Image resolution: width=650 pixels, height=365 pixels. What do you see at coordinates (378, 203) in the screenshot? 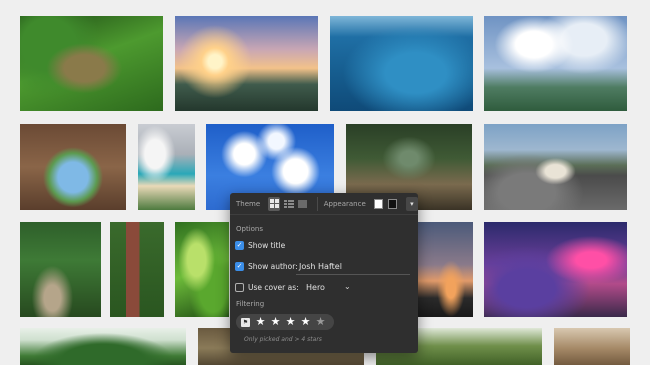
I see `white-swatch-icon` at bounding box center [378, 203].